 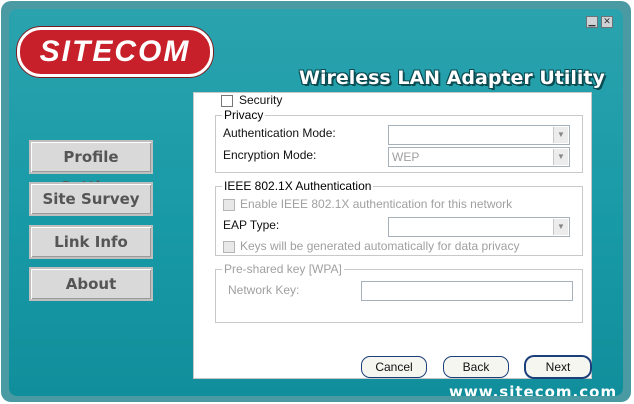 I want to click on privacy-group-title: Privacy, so click(x=244, y=115).